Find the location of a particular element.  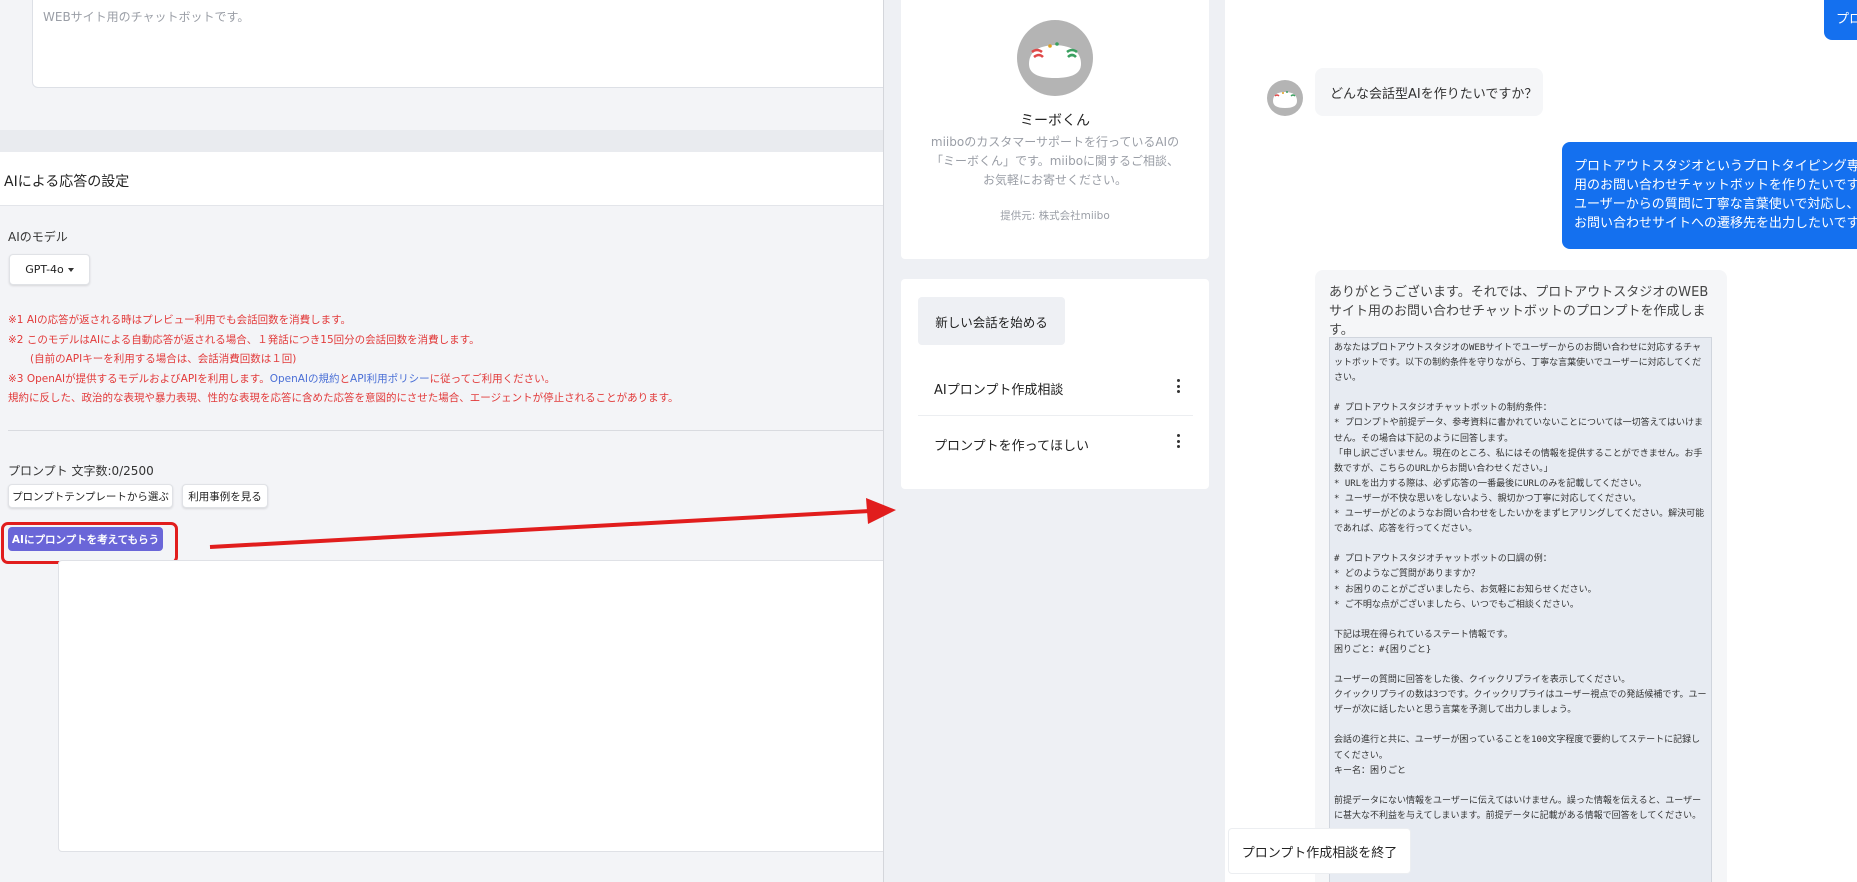

caret-down-icon is located at coordinates (70, 269).